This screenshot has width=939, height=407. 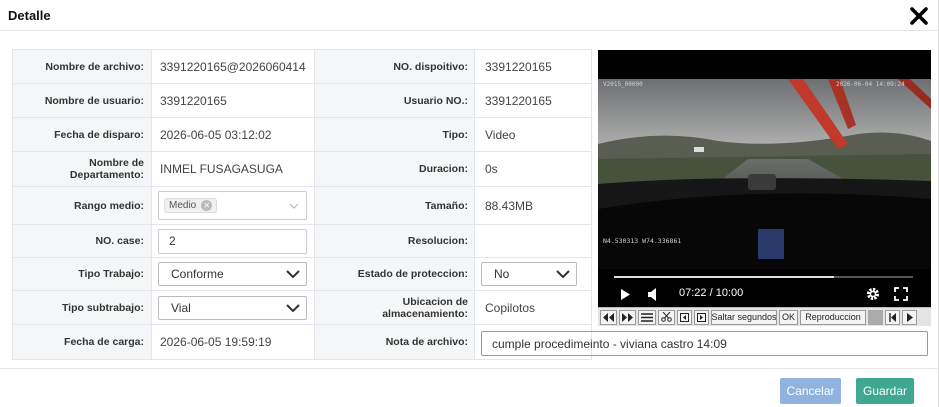 I want to click on label-tipo: Tipo:, so click(x=395, y=134).